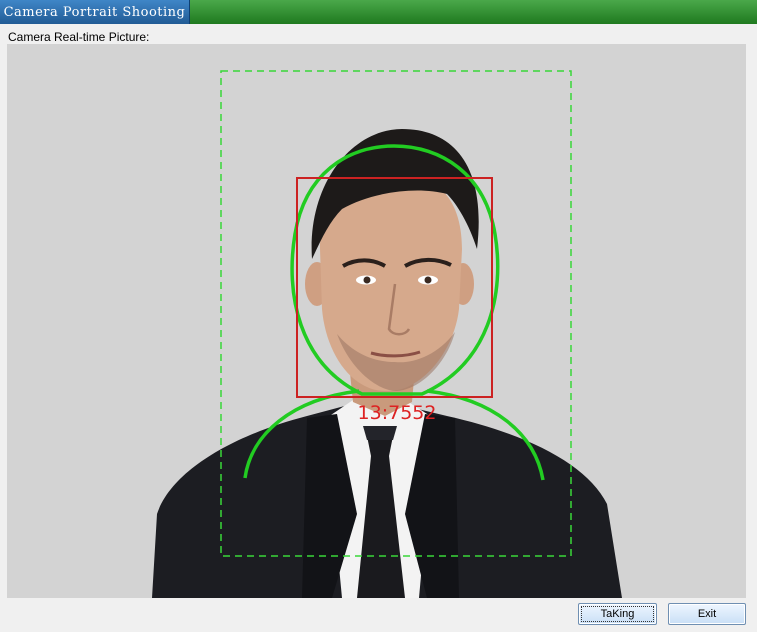 The image size is (757, 632). Describe the element at coordinates (707, 614) in the screenshot. I see `exit-button: Exit` at that location.